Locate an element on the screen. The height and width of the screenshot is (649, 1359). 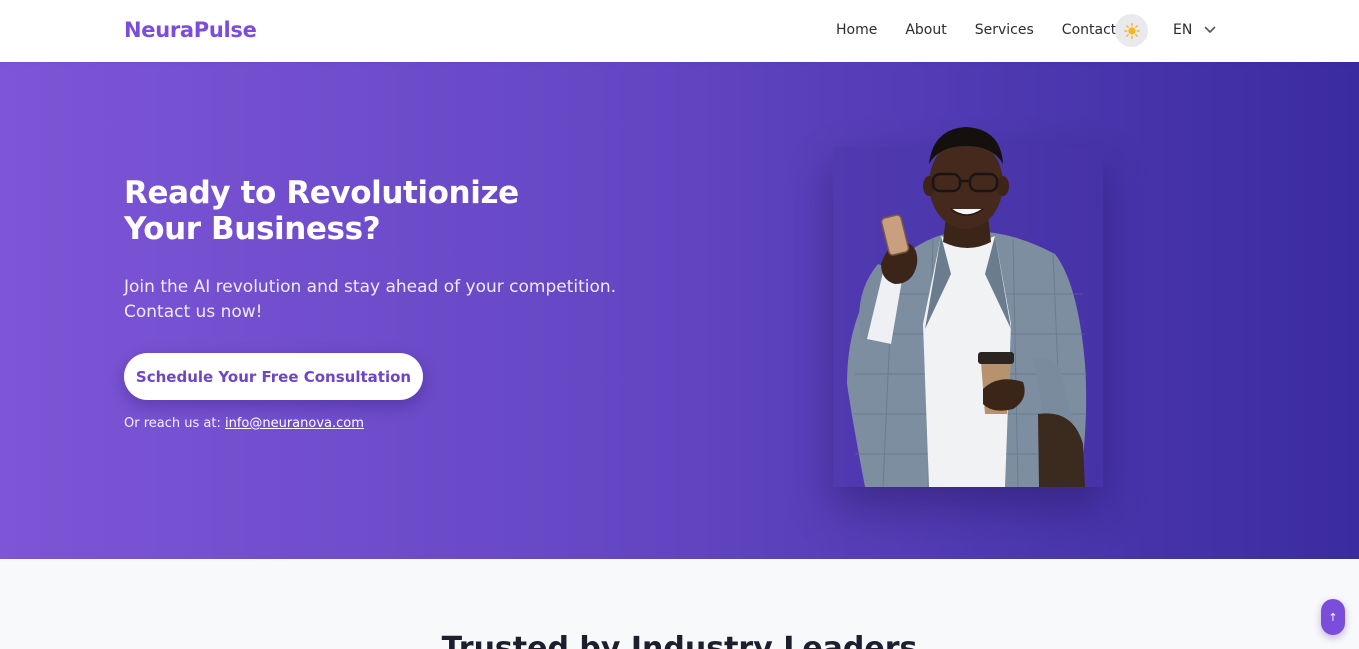
nav-link-about: About is located at coordinates (925, 30).